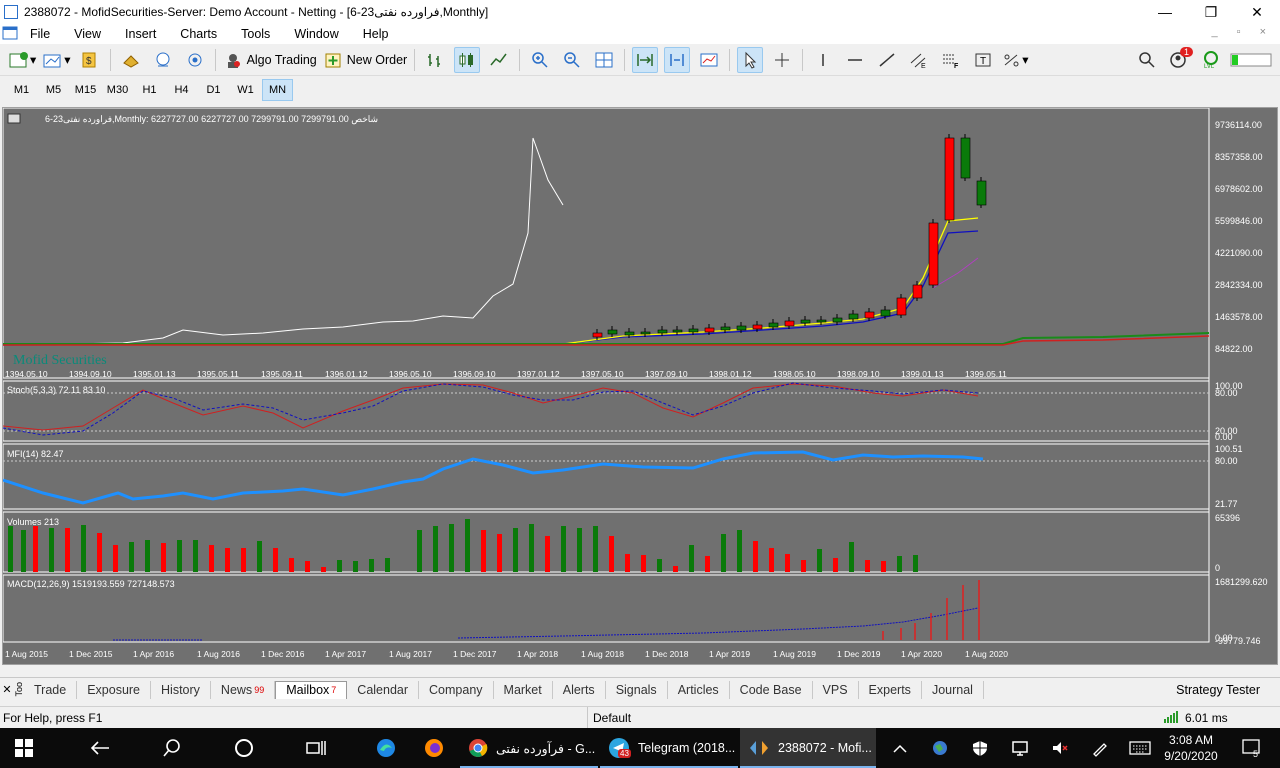 This screenshot has width=1280, height=768. Describe the element at coordinates (163, 60) in the screenshot. I see `navigator-icon` at that location.